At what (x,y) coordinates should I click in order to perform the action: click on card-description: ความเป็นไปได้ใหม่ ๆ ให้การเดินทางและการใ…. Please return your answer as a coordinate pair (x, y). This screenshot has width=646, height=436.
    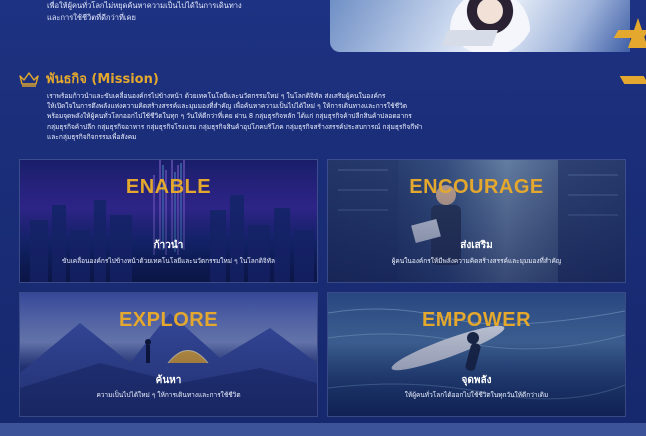
    Looking at the image, I should click on (168, 395).